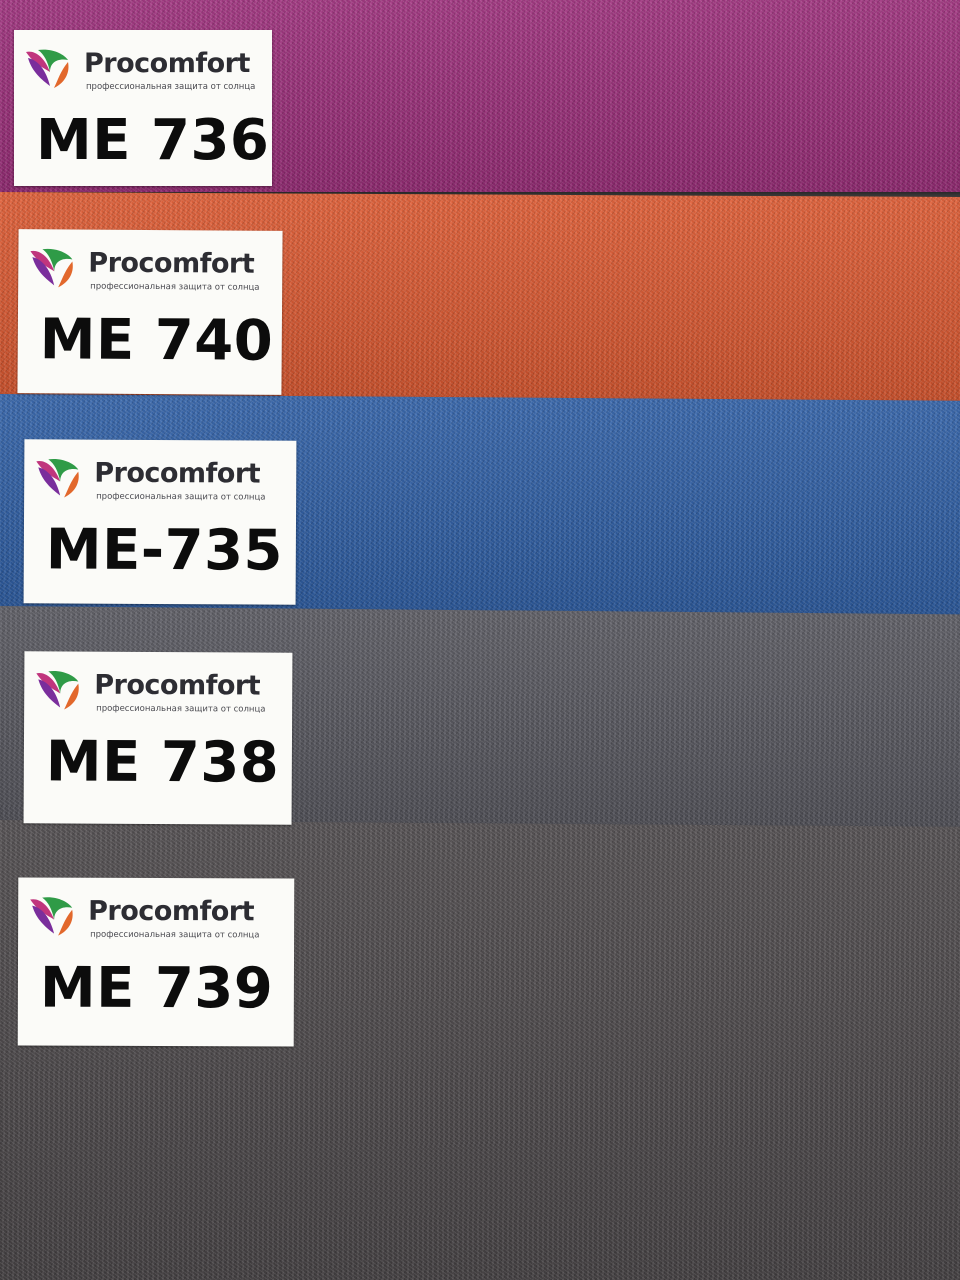  Describe the element at coordinates (164, 550) in the screenshot. I see `swatch-code: ME-735` at that location.